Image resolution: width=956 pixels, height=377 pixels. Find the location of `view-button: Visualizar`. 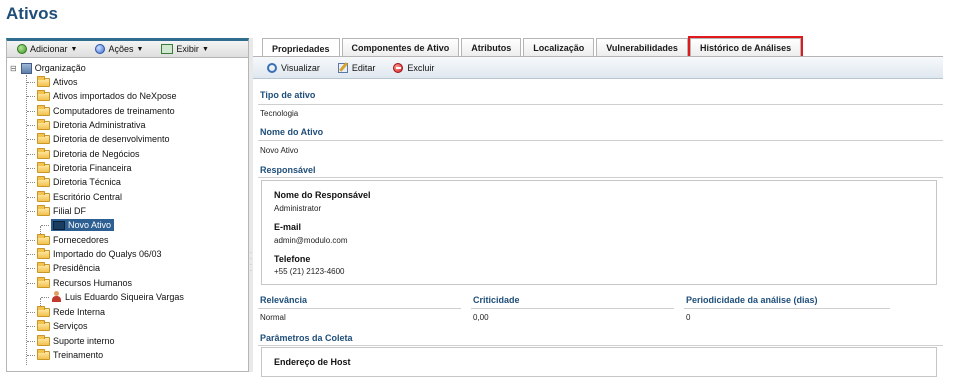

view-button: Visualizar is located at coordinates (293, 67).